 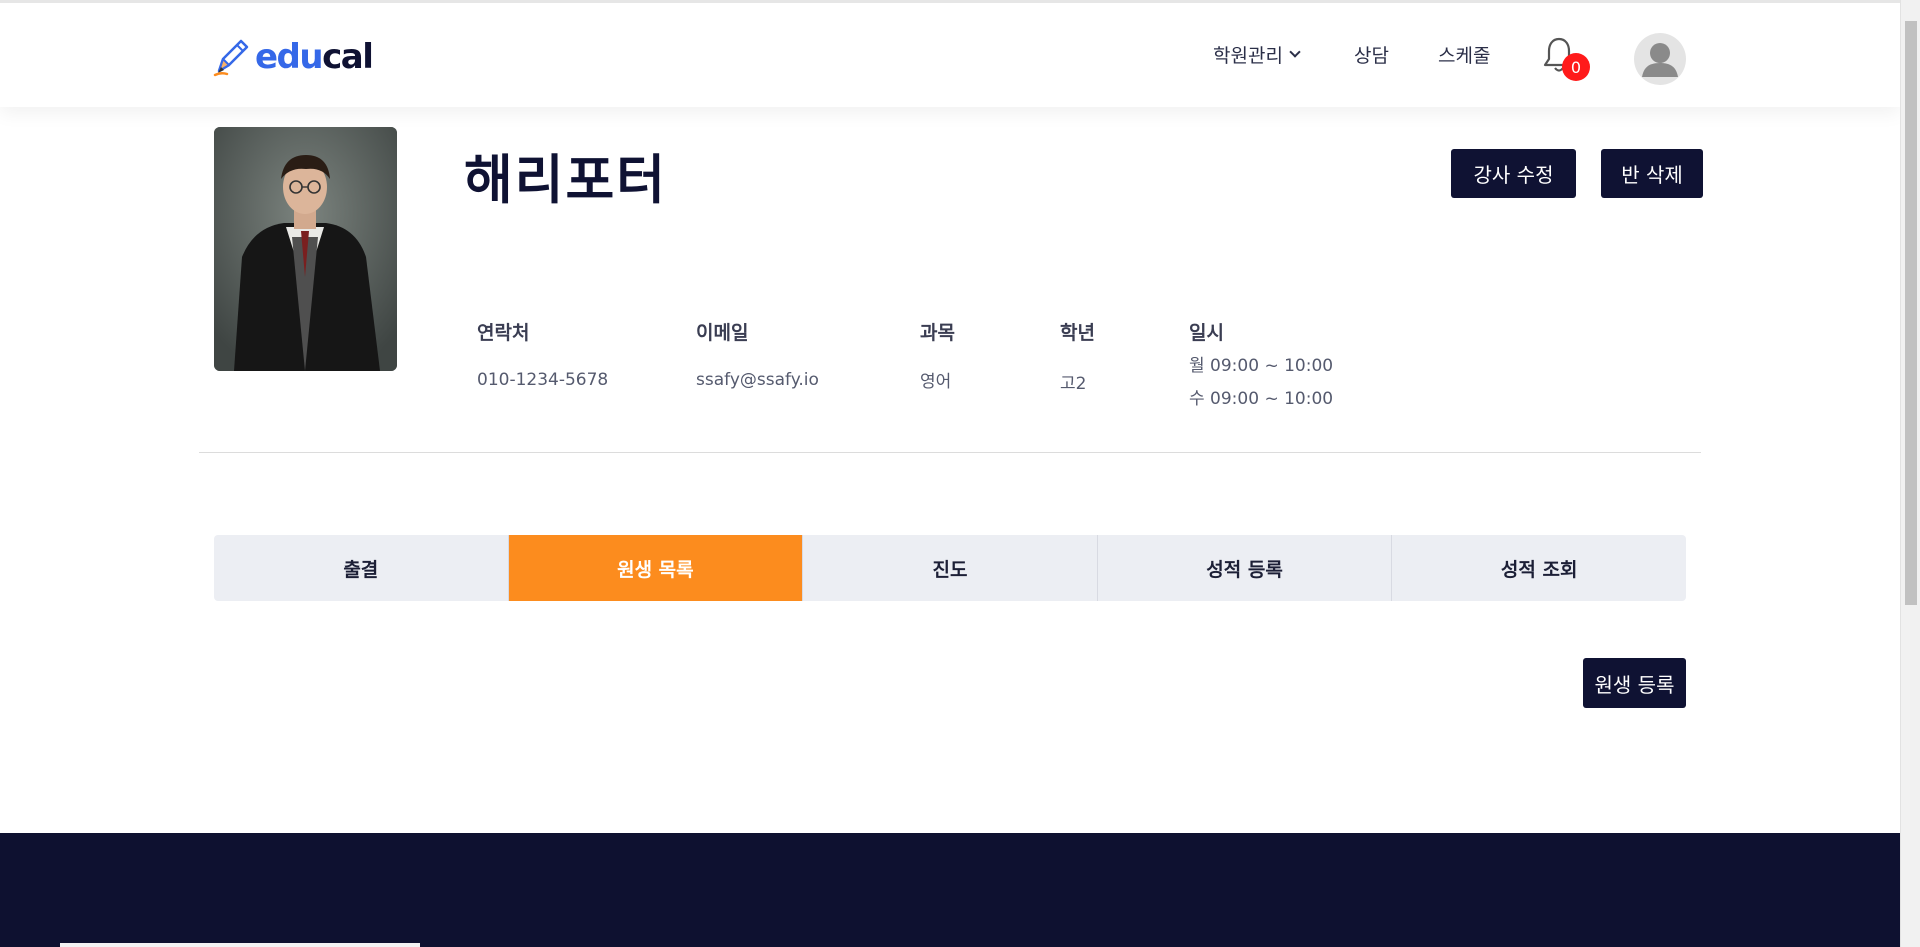 What do you see at coordinates (1576, 67) in the screenshot?
I see `notification-badge: 0` at bounding box center [1576, 67].